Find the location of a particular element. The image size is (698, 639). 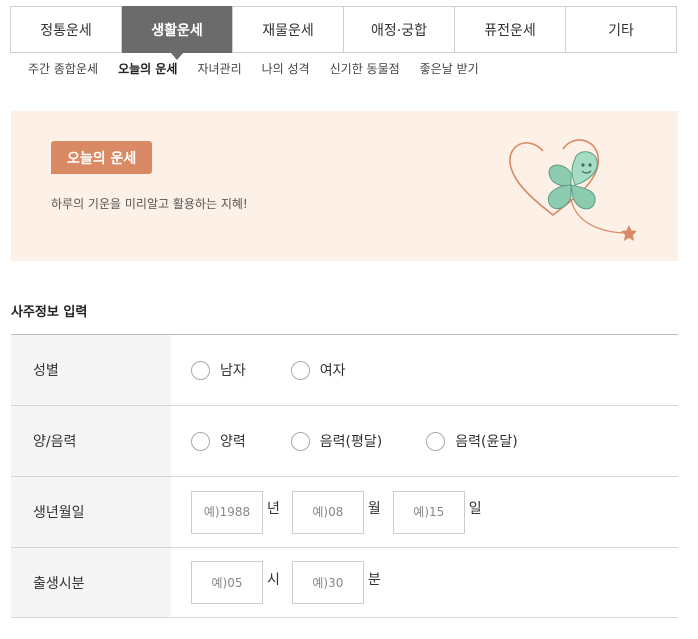

tab-lifestyle: 생활운세 is located at coordinates (177, 29).